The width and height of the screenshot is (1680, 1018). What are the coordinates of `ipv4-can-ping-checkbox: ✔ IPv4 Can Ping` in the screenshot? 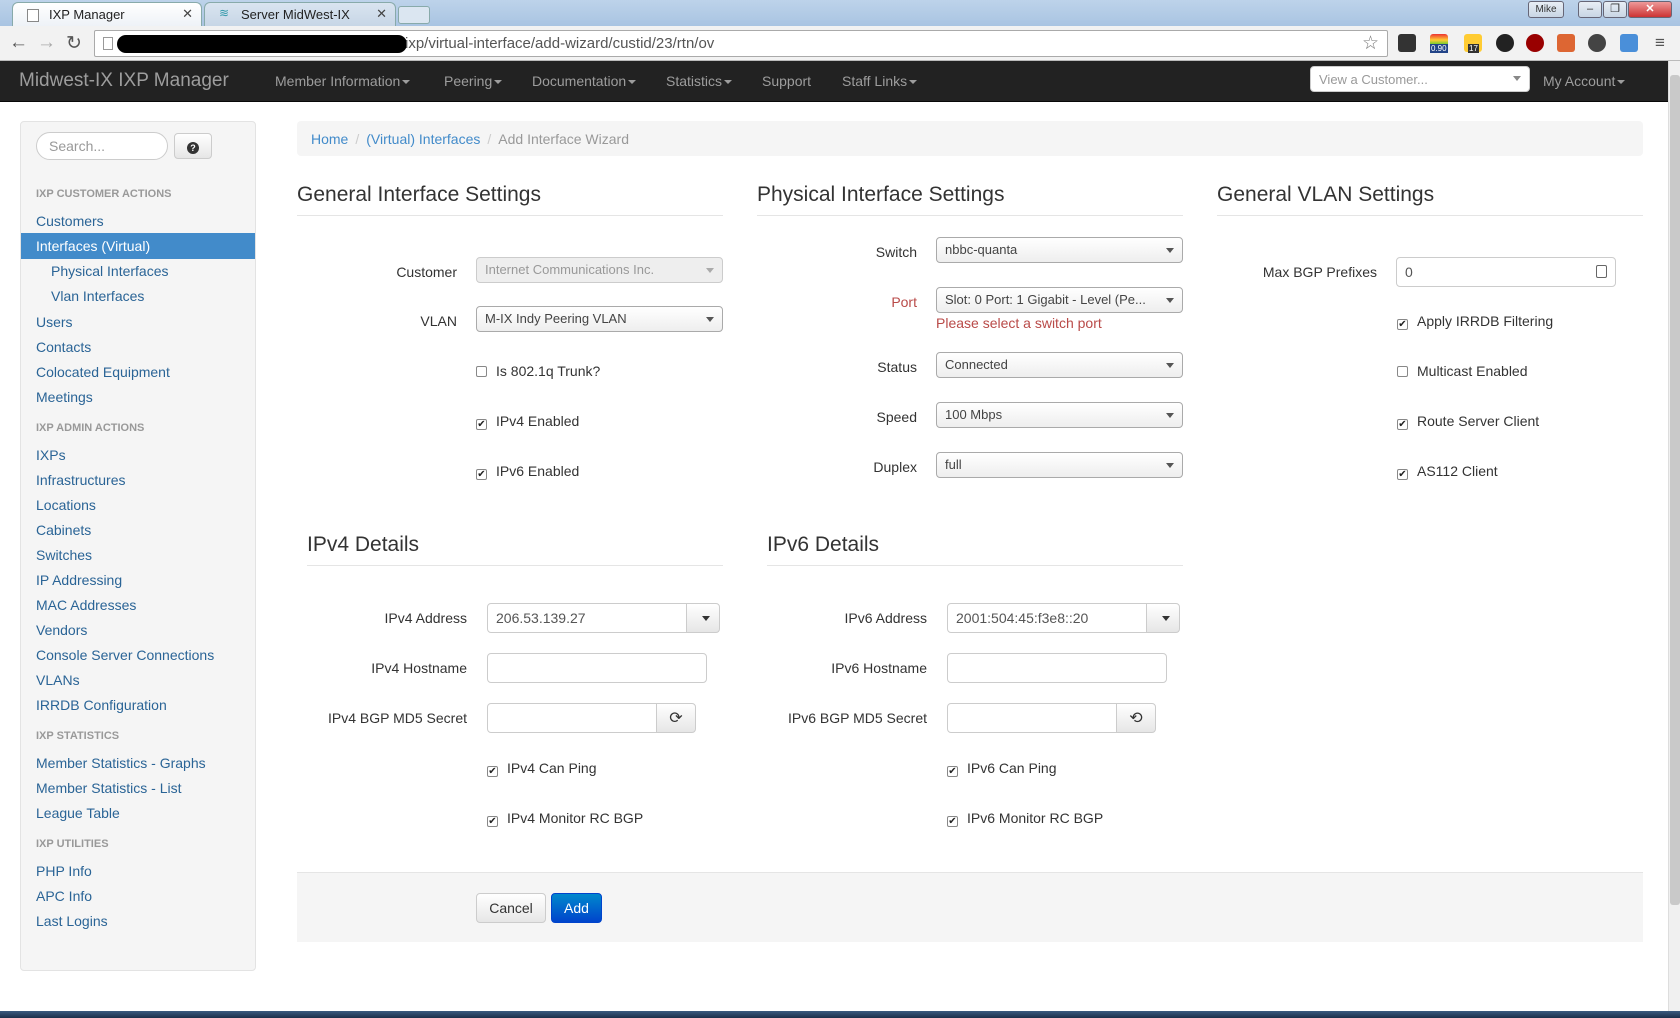 It's located at (542, 768).